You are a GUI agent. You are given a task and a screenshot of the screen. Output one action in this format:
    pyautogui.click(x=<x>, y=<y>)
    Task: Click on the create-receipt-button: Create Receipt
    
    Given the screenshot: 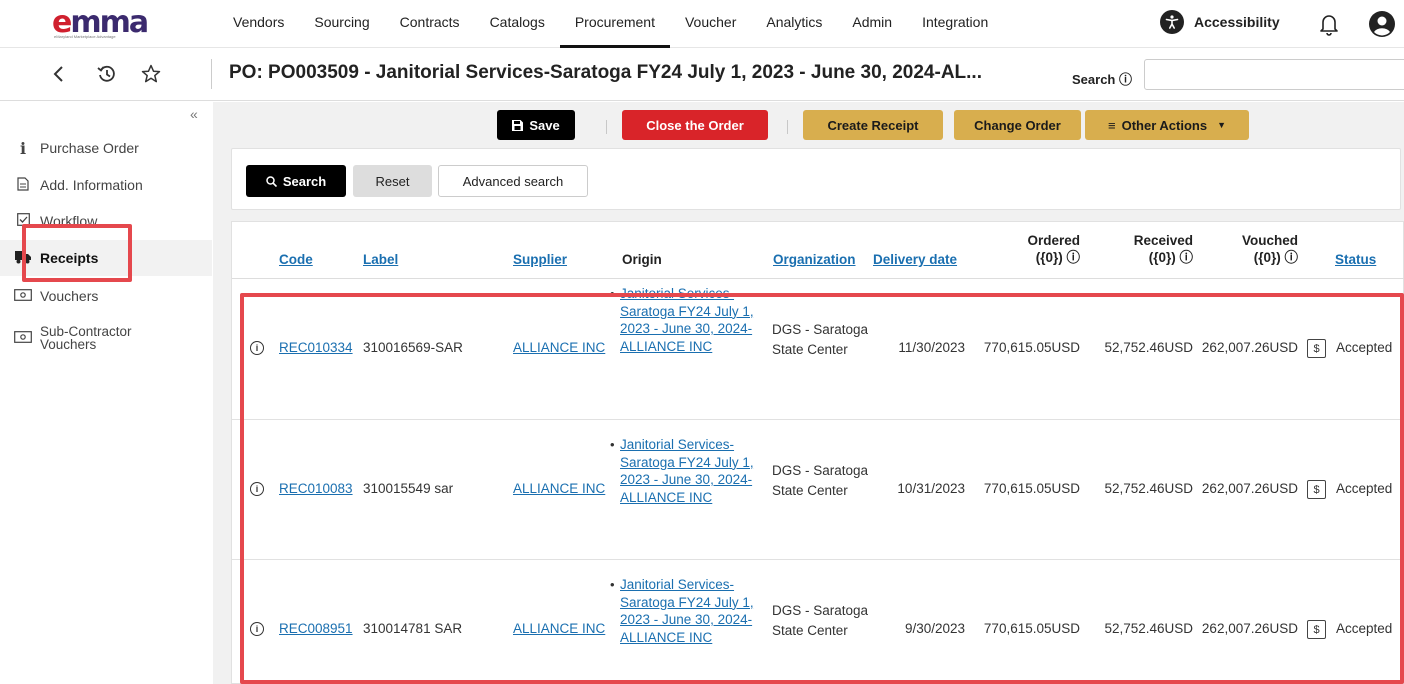 What is the action you would take?
    pyautogui.click(x=873, y=125)
    